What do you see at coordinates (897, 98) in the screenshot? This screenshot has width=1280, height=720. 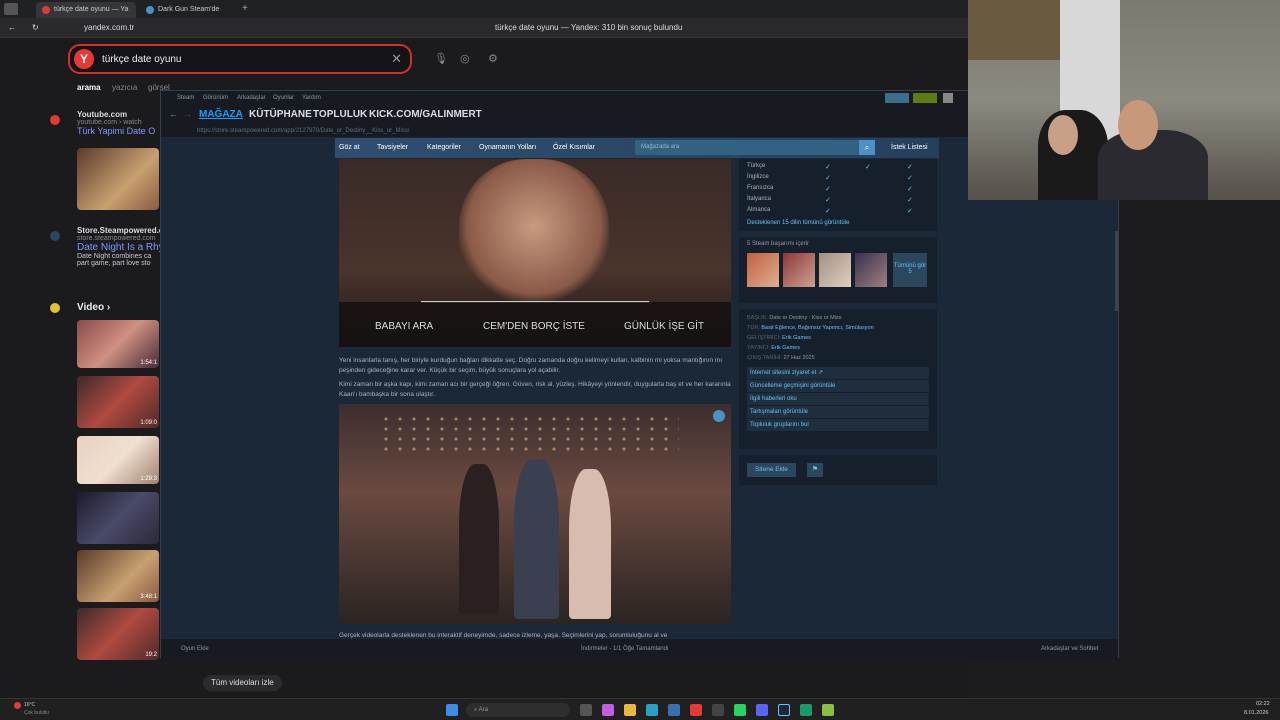 I see `announce-button` at bounding box center [897, 98].